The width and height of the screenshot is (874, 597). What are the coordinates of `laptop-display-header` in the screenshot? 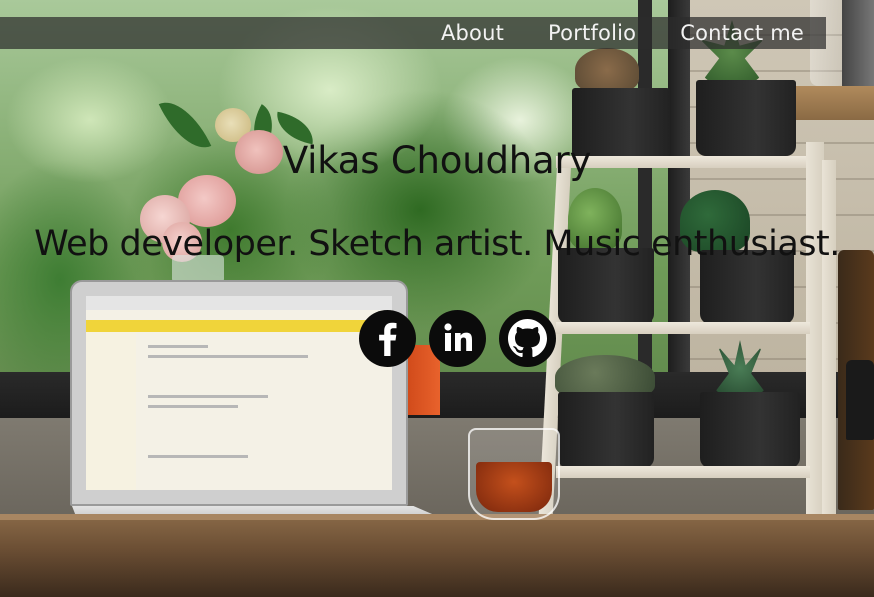 It's located at (239, 326).